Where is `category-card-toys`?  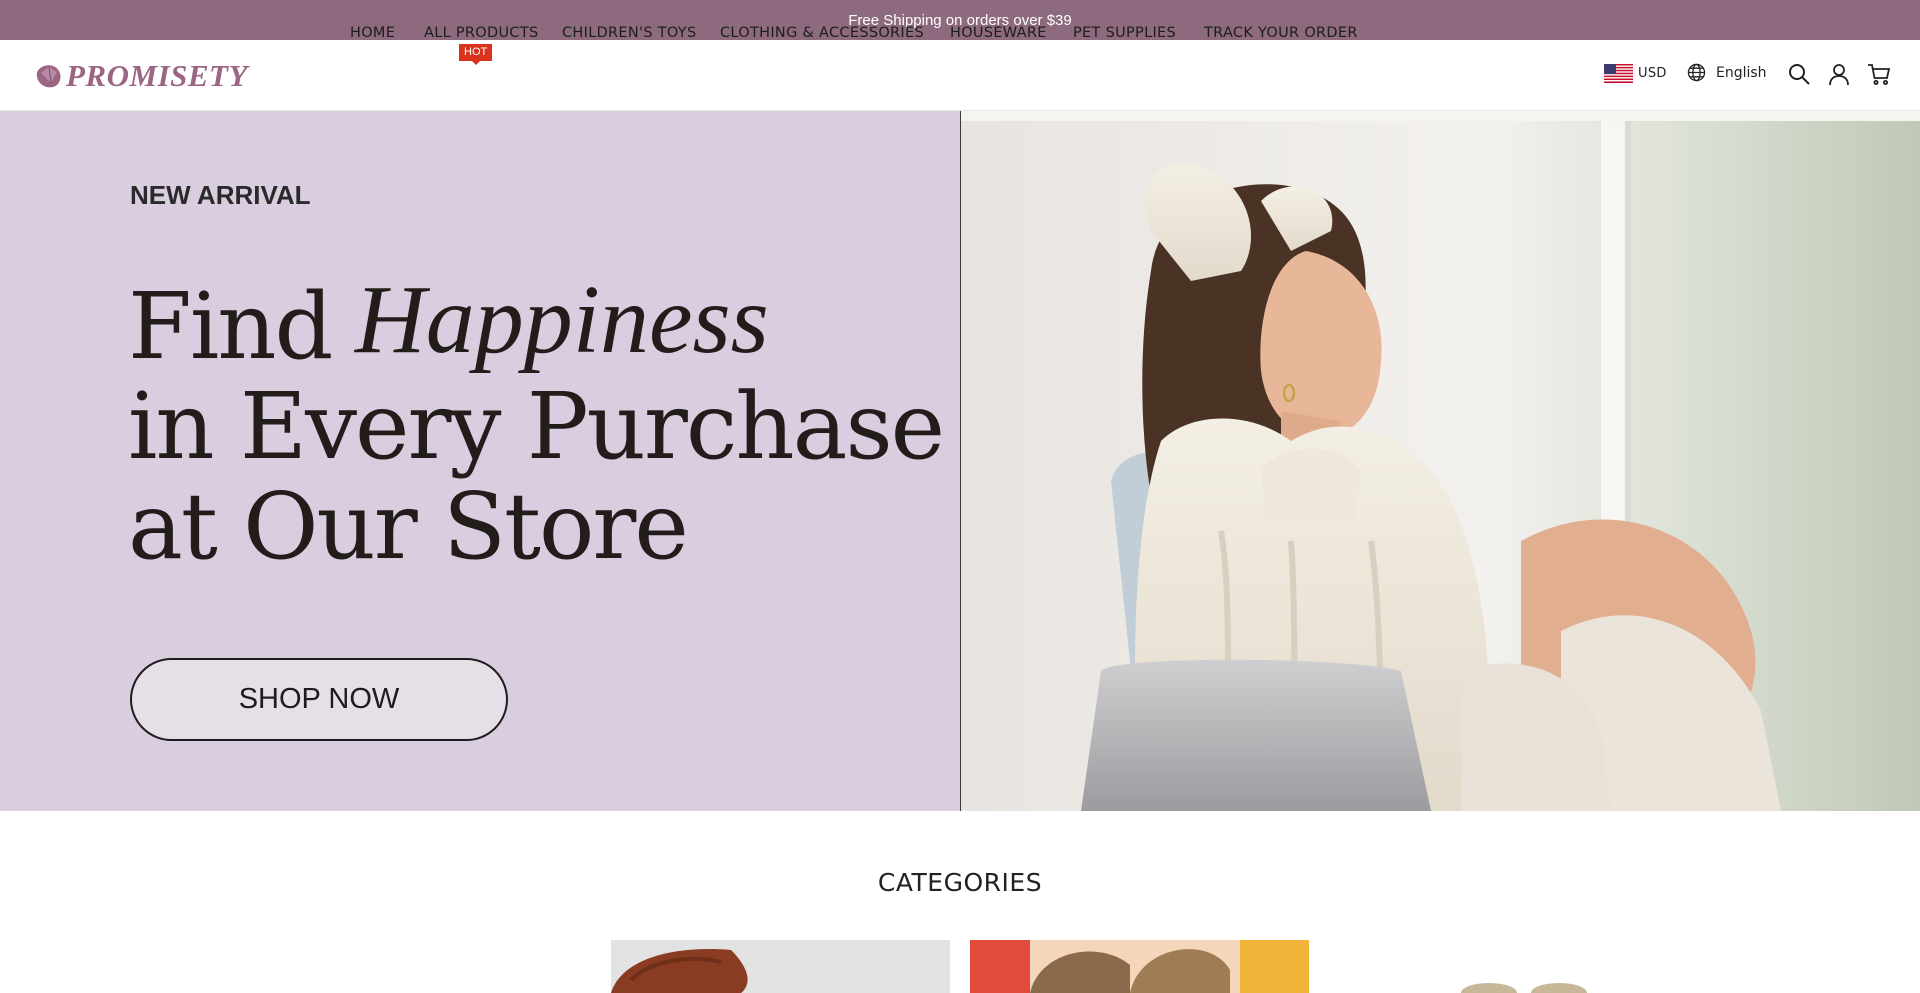 category-card-toys is located at coordinates (1139, 966).